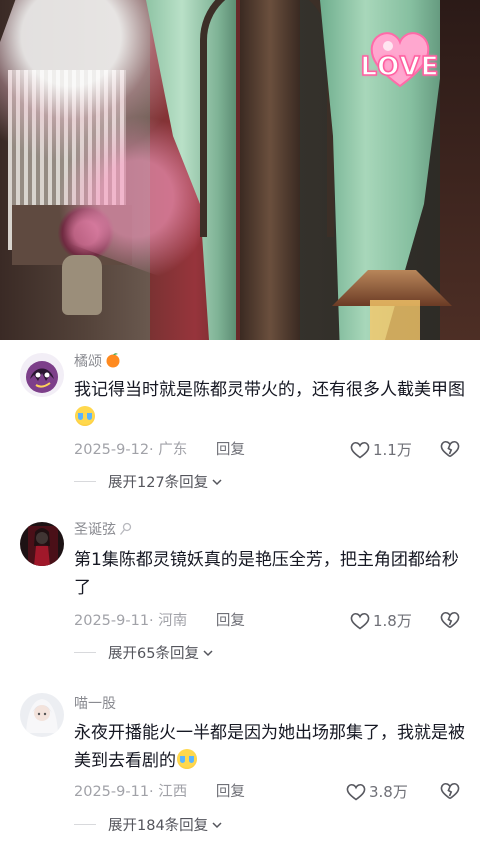  Describe the element at coordinates (168, 792) in the screenshot. I see `comment-location: · 江西` at that location.